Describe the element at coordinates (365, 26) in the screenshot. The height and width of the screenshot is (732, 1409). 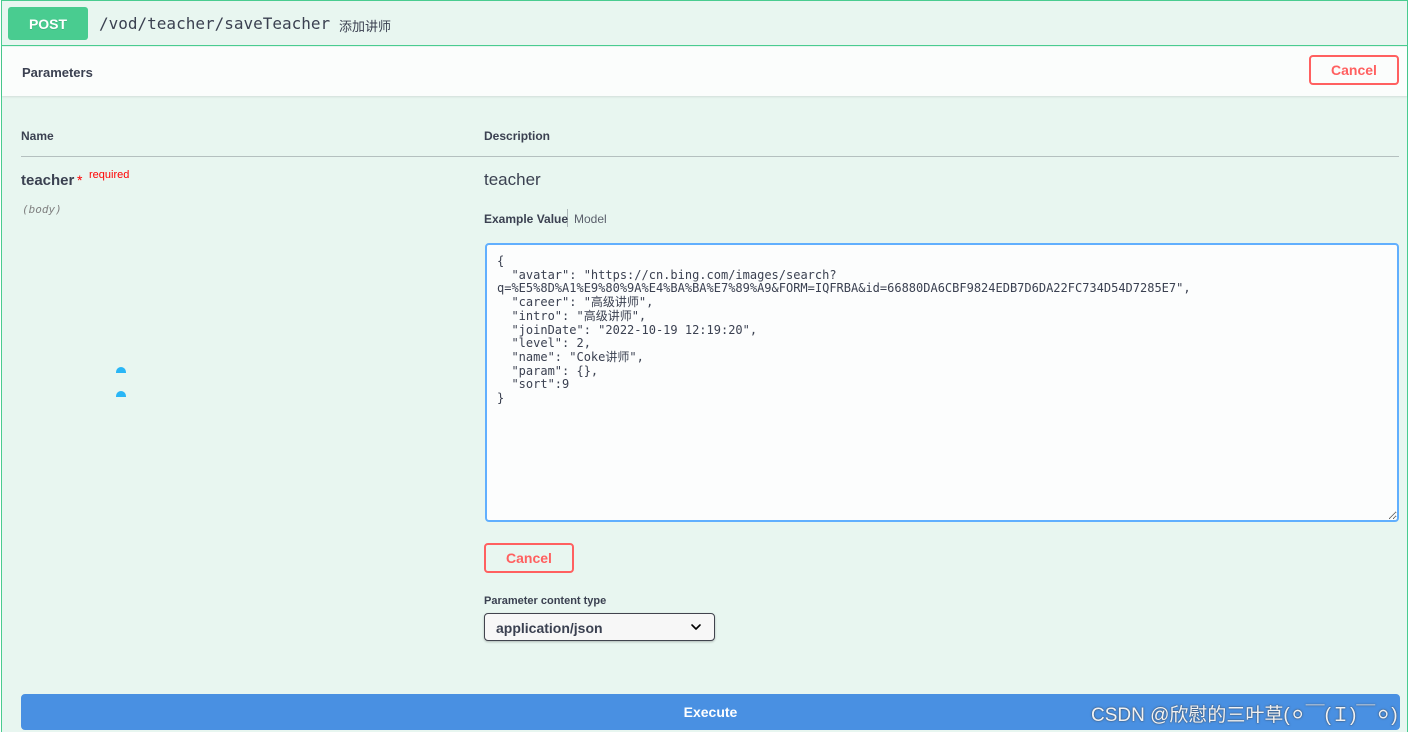
I see `operation-summary-text: 添加讲师` at that location.